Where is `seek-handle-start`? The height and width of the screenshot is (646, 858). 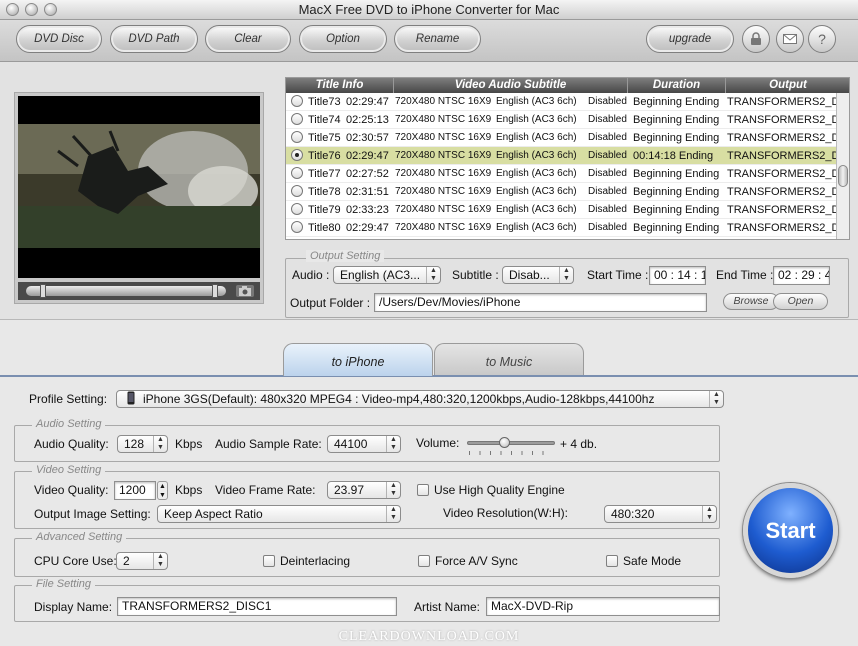
seek-handle-start is located at coordinates (43, 291).